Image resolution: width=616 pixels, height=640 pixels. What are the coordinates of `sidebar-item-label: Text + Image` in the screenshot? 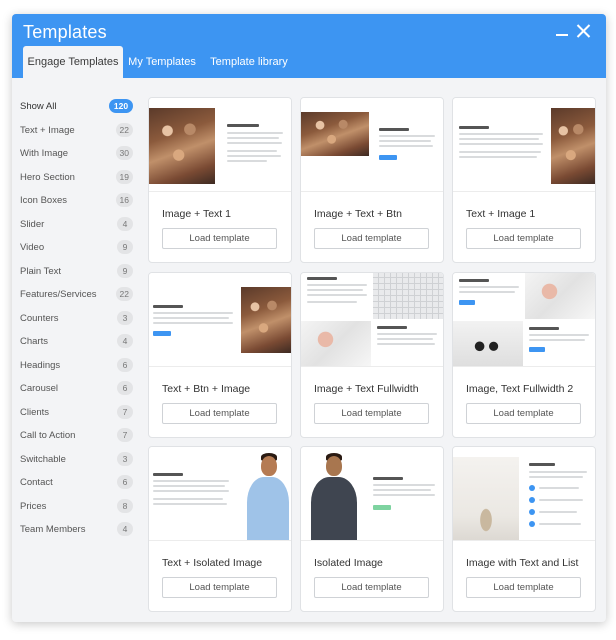 It's located at (47, 130).